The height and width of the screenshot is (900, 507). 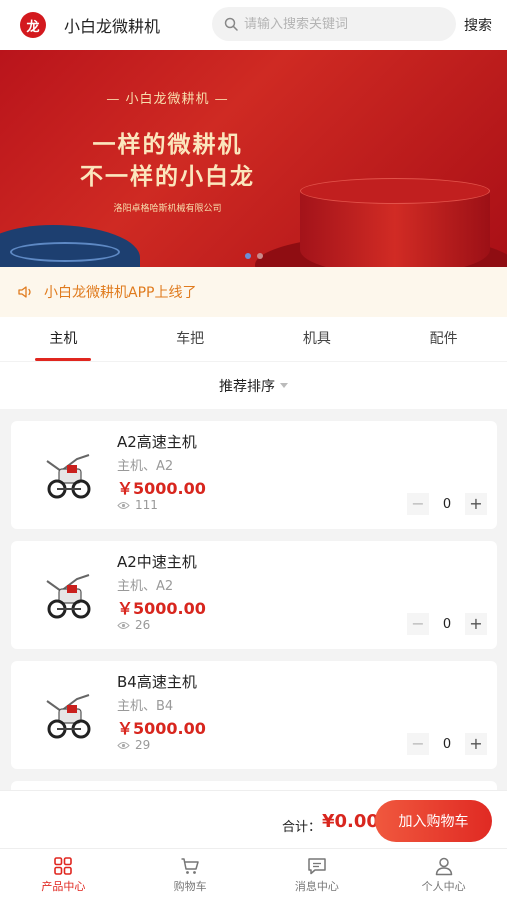 What do you see at coordinates (167, 209) in the screenshot?
I see `banner-company: 洛阳卓格哈斯机械有限公司` at bounding box center [167, 209].